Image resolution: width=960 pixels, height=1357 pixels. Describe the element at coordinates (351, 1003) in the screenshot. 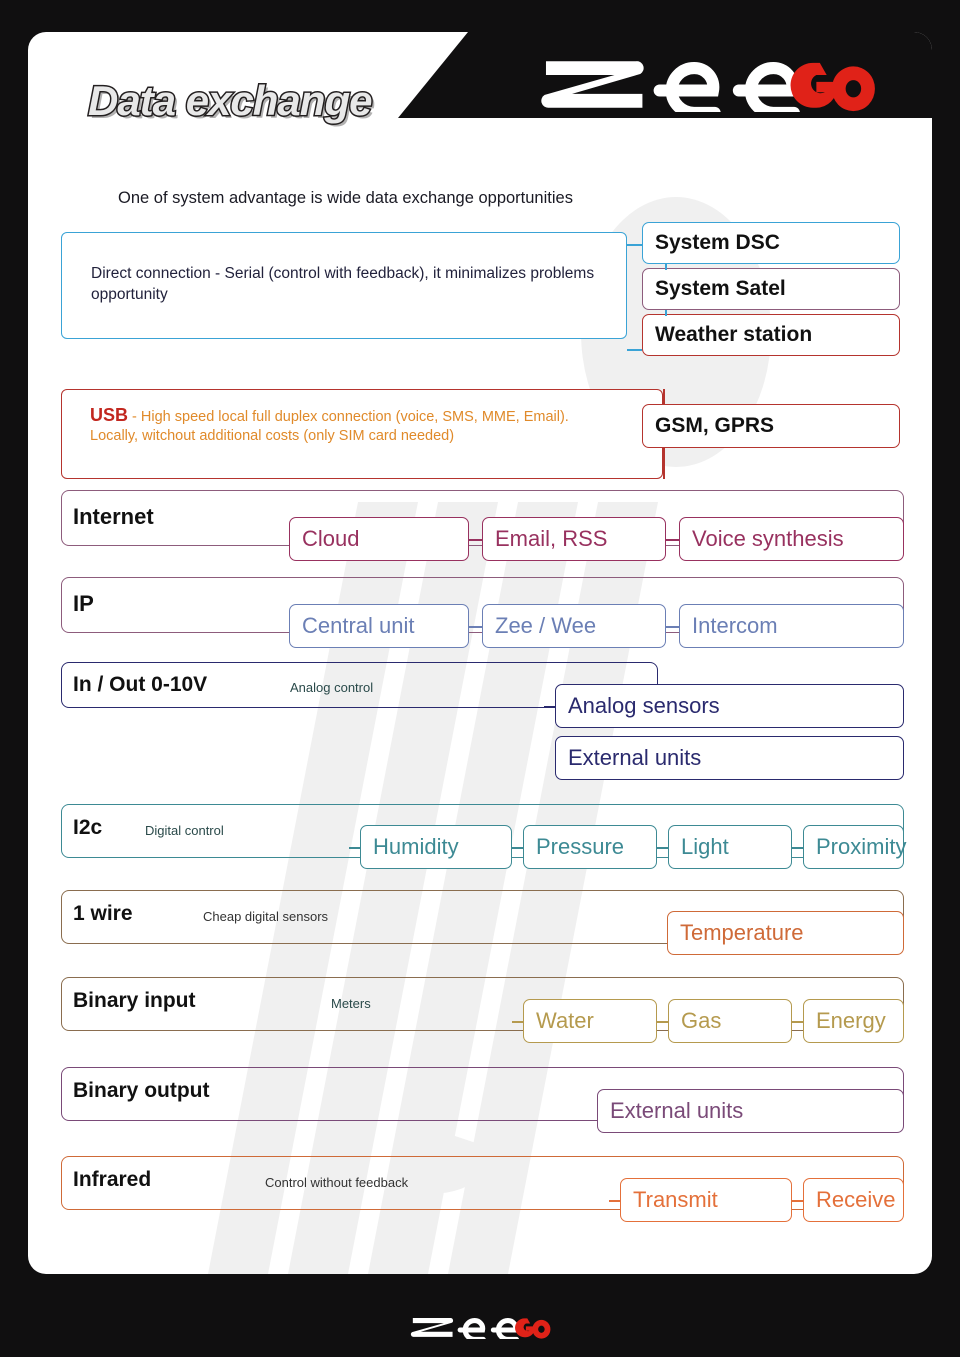

I see `rail-binary-input-sub: Meters` at that location.